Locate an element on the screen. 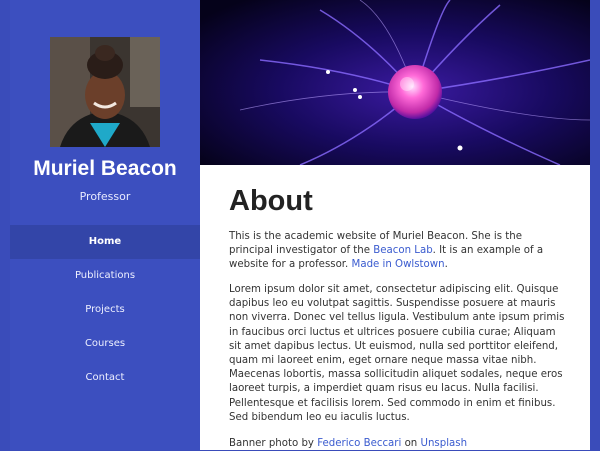 The width and height of the screenshot is (600, 451). unsplash-link: Unsplash is located at coordinates (444, 443).